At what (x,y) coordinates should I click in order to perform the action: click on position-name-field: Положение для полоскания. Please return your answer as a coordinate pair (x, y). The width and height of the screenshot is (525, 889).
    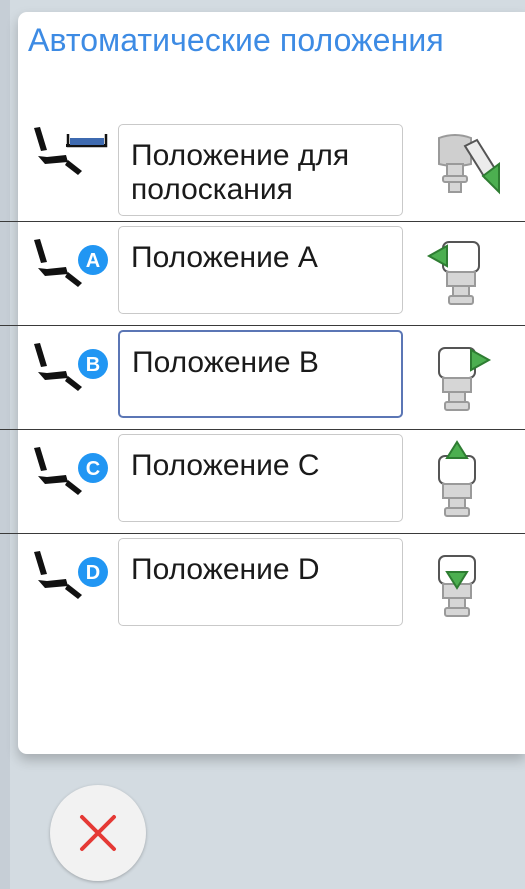
    Looking at the image, I should click on (260, 170).